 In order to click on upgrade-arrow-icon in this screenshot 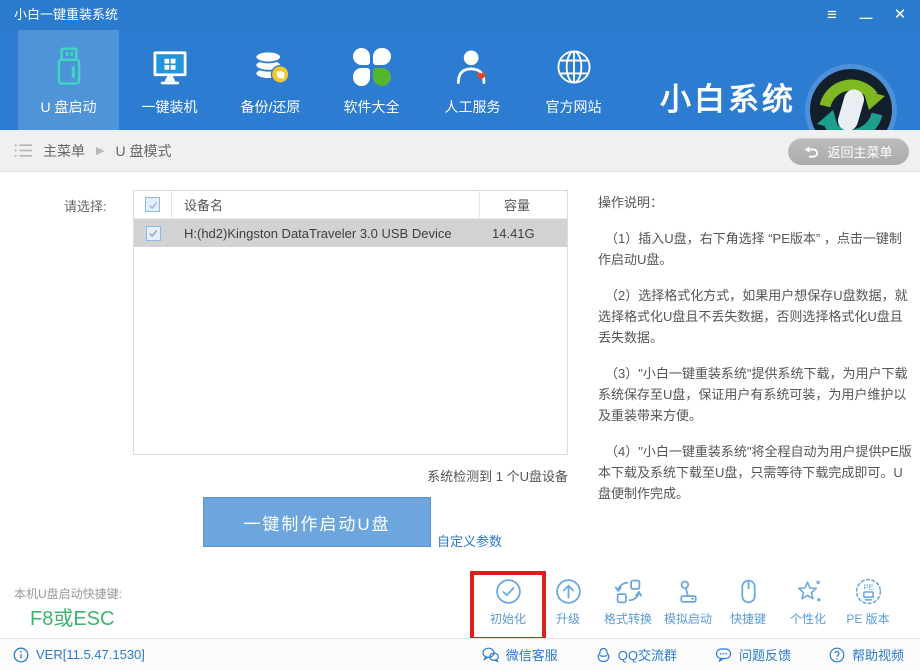, I will do `click(568, 591)`.